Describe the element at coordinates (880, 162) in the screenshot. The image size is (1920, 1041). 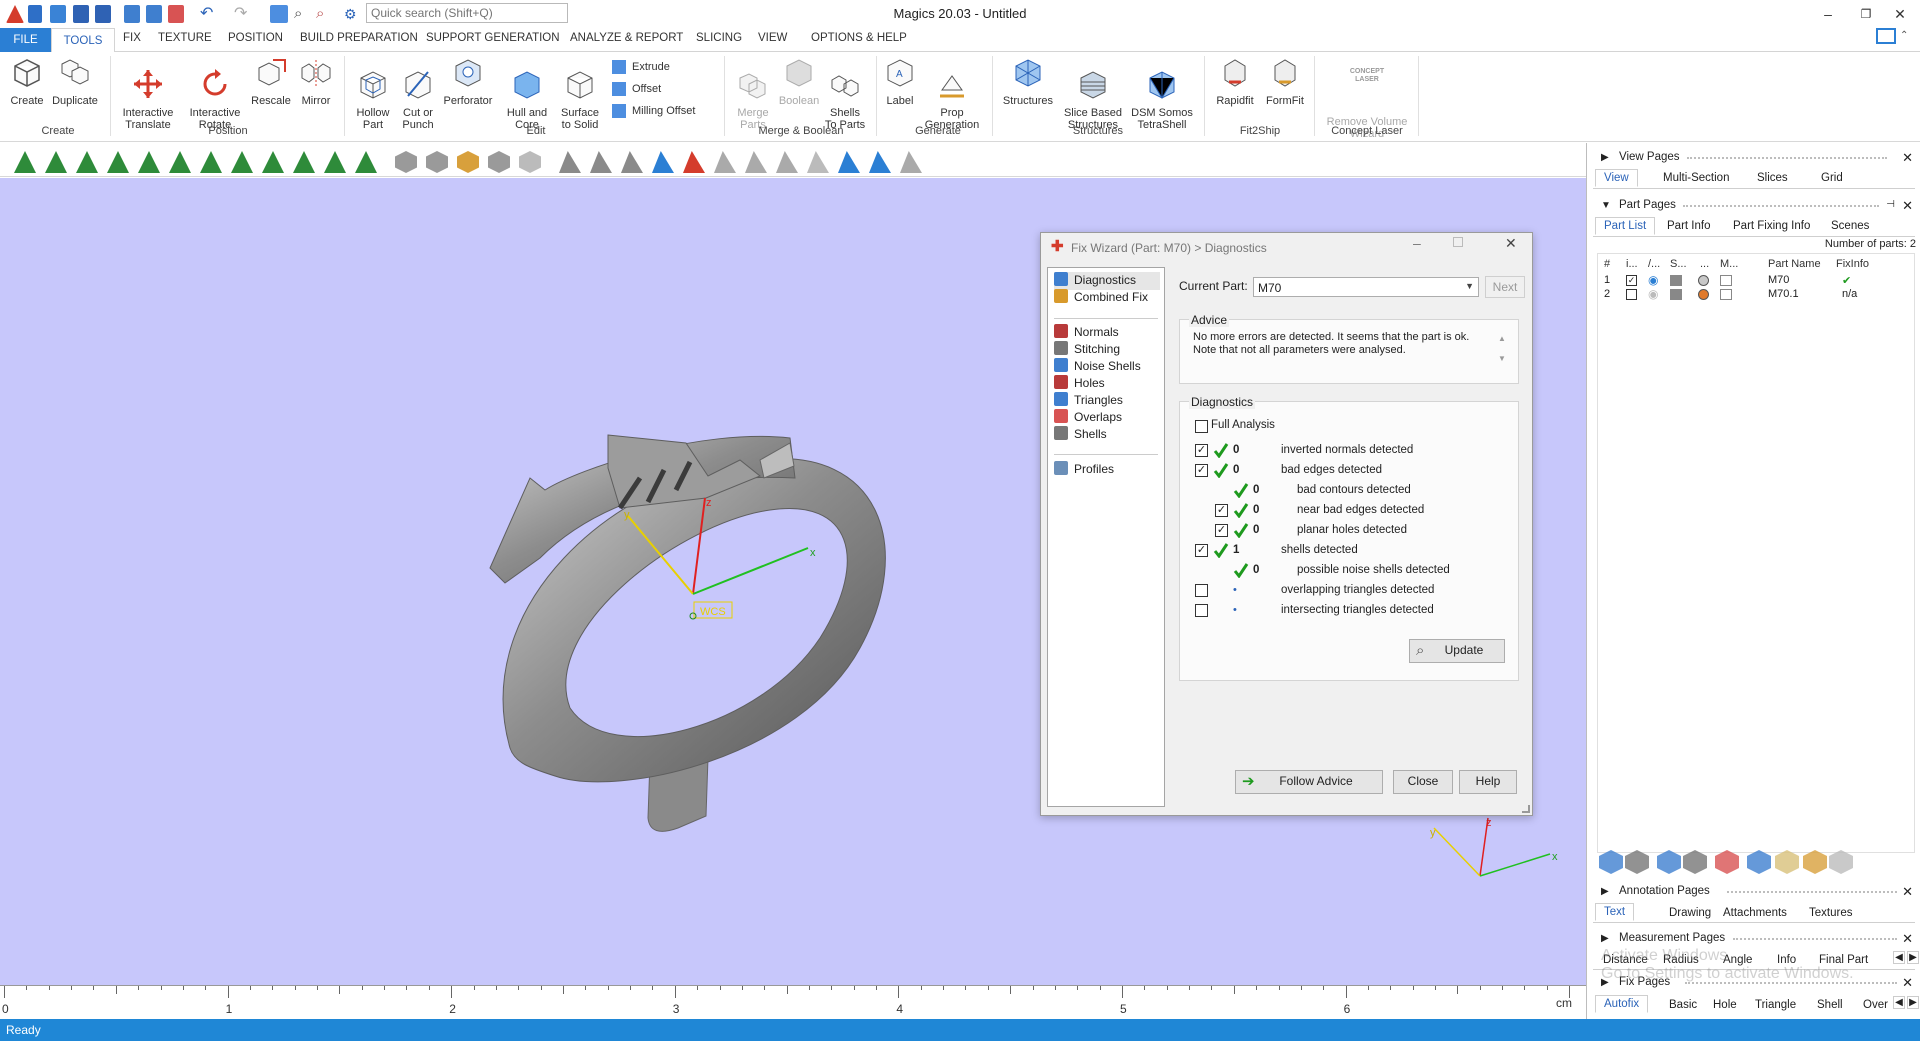
I see `mark-expand-icon` at that location.